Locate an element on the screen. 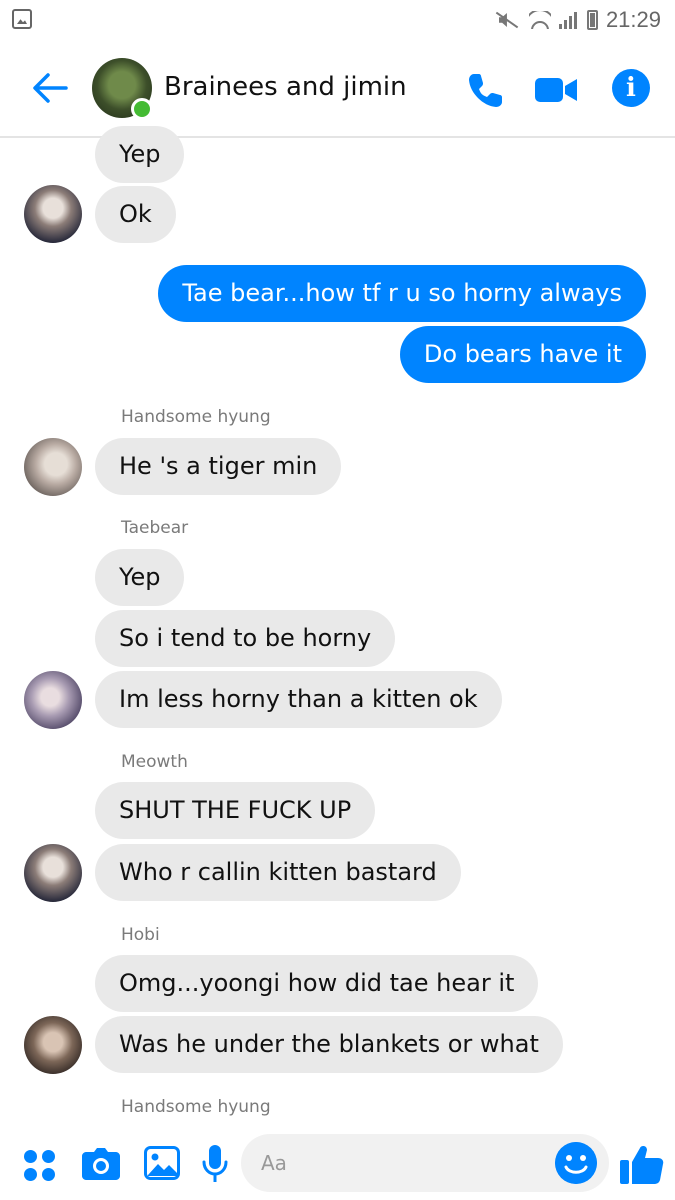 The image size is (675, 1200). message-bubble: Who r callin kitten bastard is located at coordinates (278, 872).